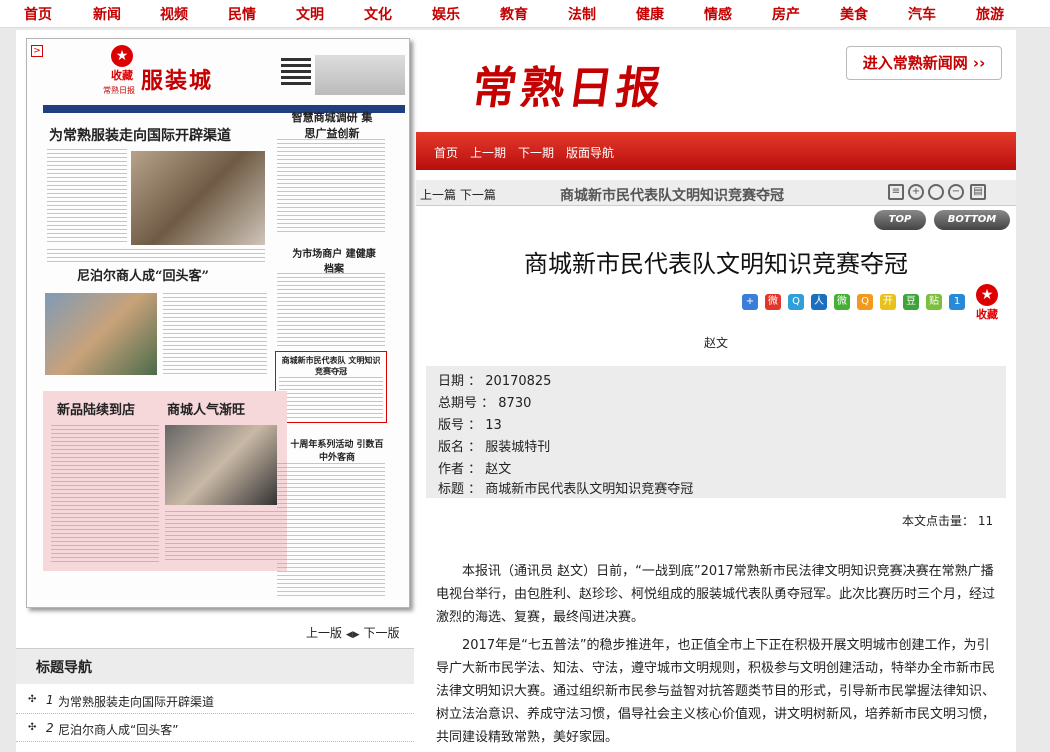  I want to click on paper-section-title: 服装城, so click(177, 81).